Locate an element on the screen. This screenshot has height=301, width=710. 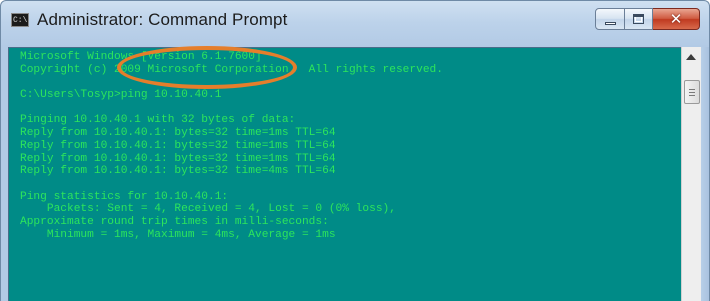
console-line: Microsoft Windows [Version 6.1.7600] is located at coordinates (141, 57).